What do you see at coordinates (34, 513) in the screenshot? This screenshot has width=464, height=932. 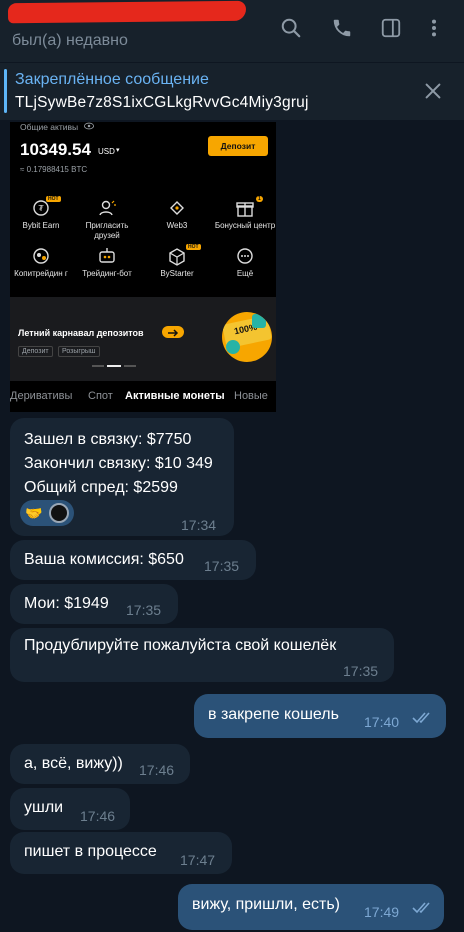 I see `handshake-emoji-icon: 🤝` at bounding box center [34, 513].